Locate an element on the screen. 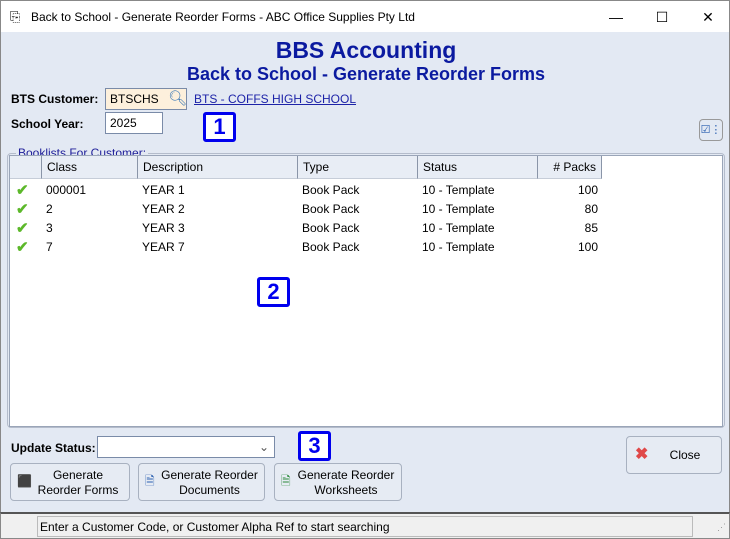  school-year-input: 2025 is located at coordinates (134, 123).